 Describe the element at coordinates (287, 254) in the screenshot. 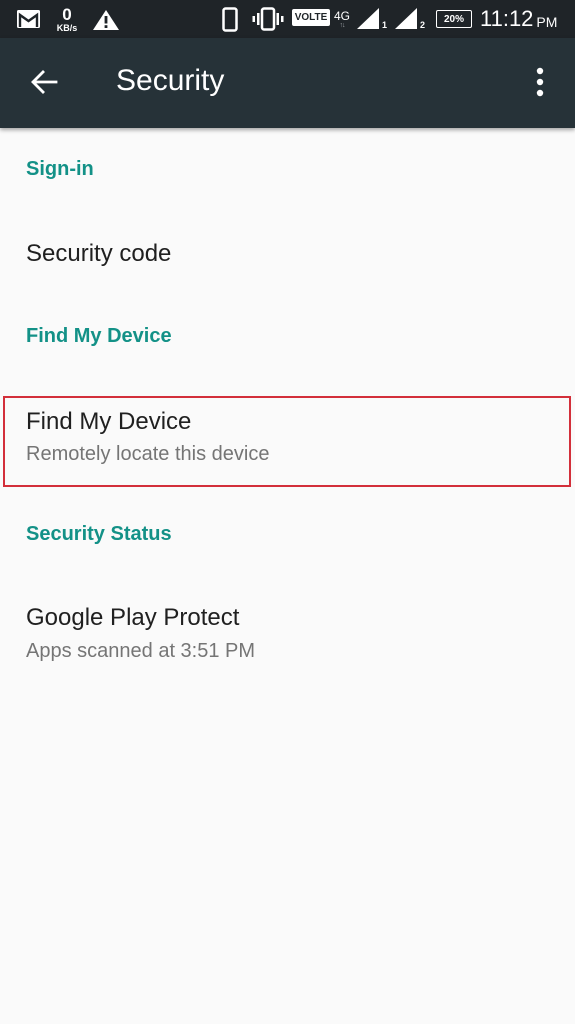

I see `pref-security-code: Security code` at that location.